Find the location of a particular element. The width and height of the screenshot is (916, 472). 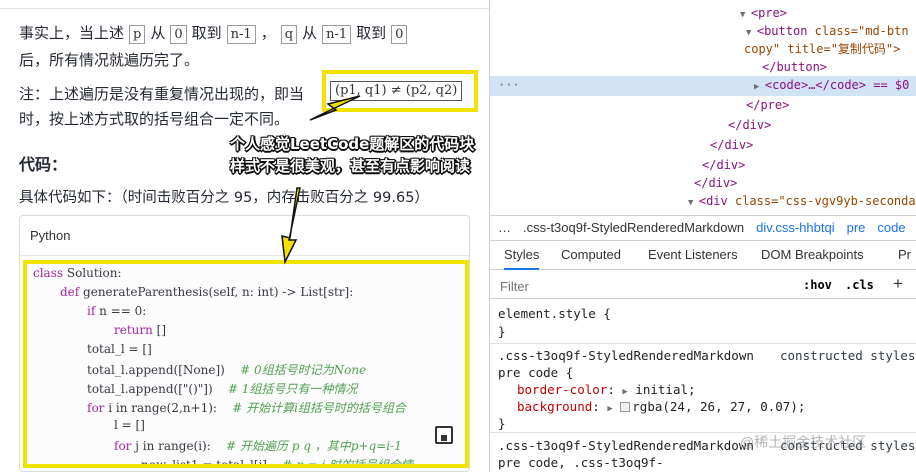

dom-attrs: copy" title="复制代码"> is located at coordinates (822, 49).